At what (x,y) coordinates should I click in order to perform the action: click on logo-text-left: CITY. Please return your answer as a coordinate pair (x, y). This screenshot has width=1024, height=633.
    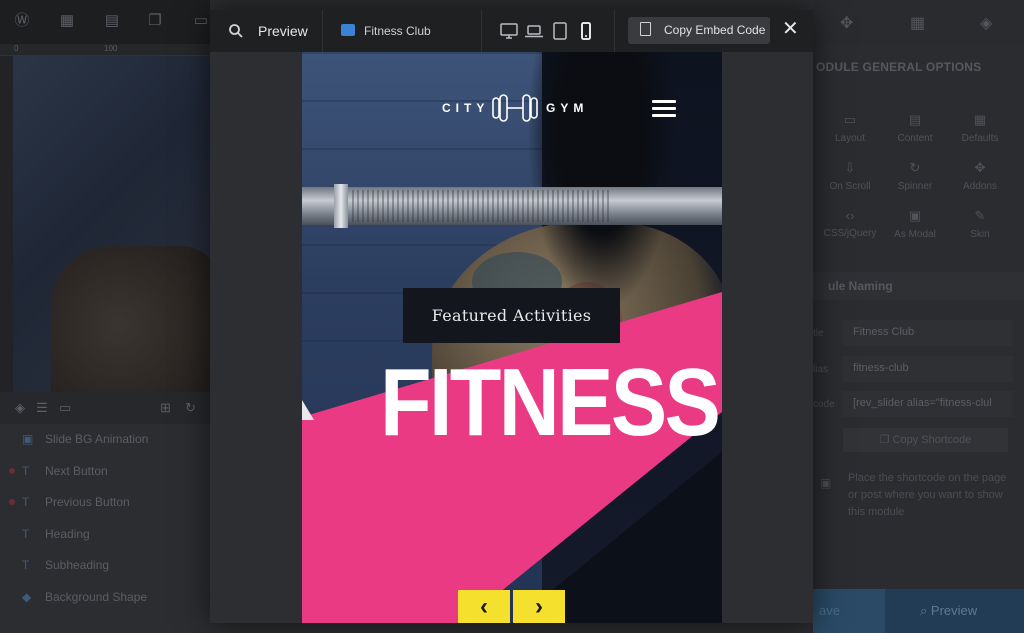
    Looking at the image, I should click on (466, 108).